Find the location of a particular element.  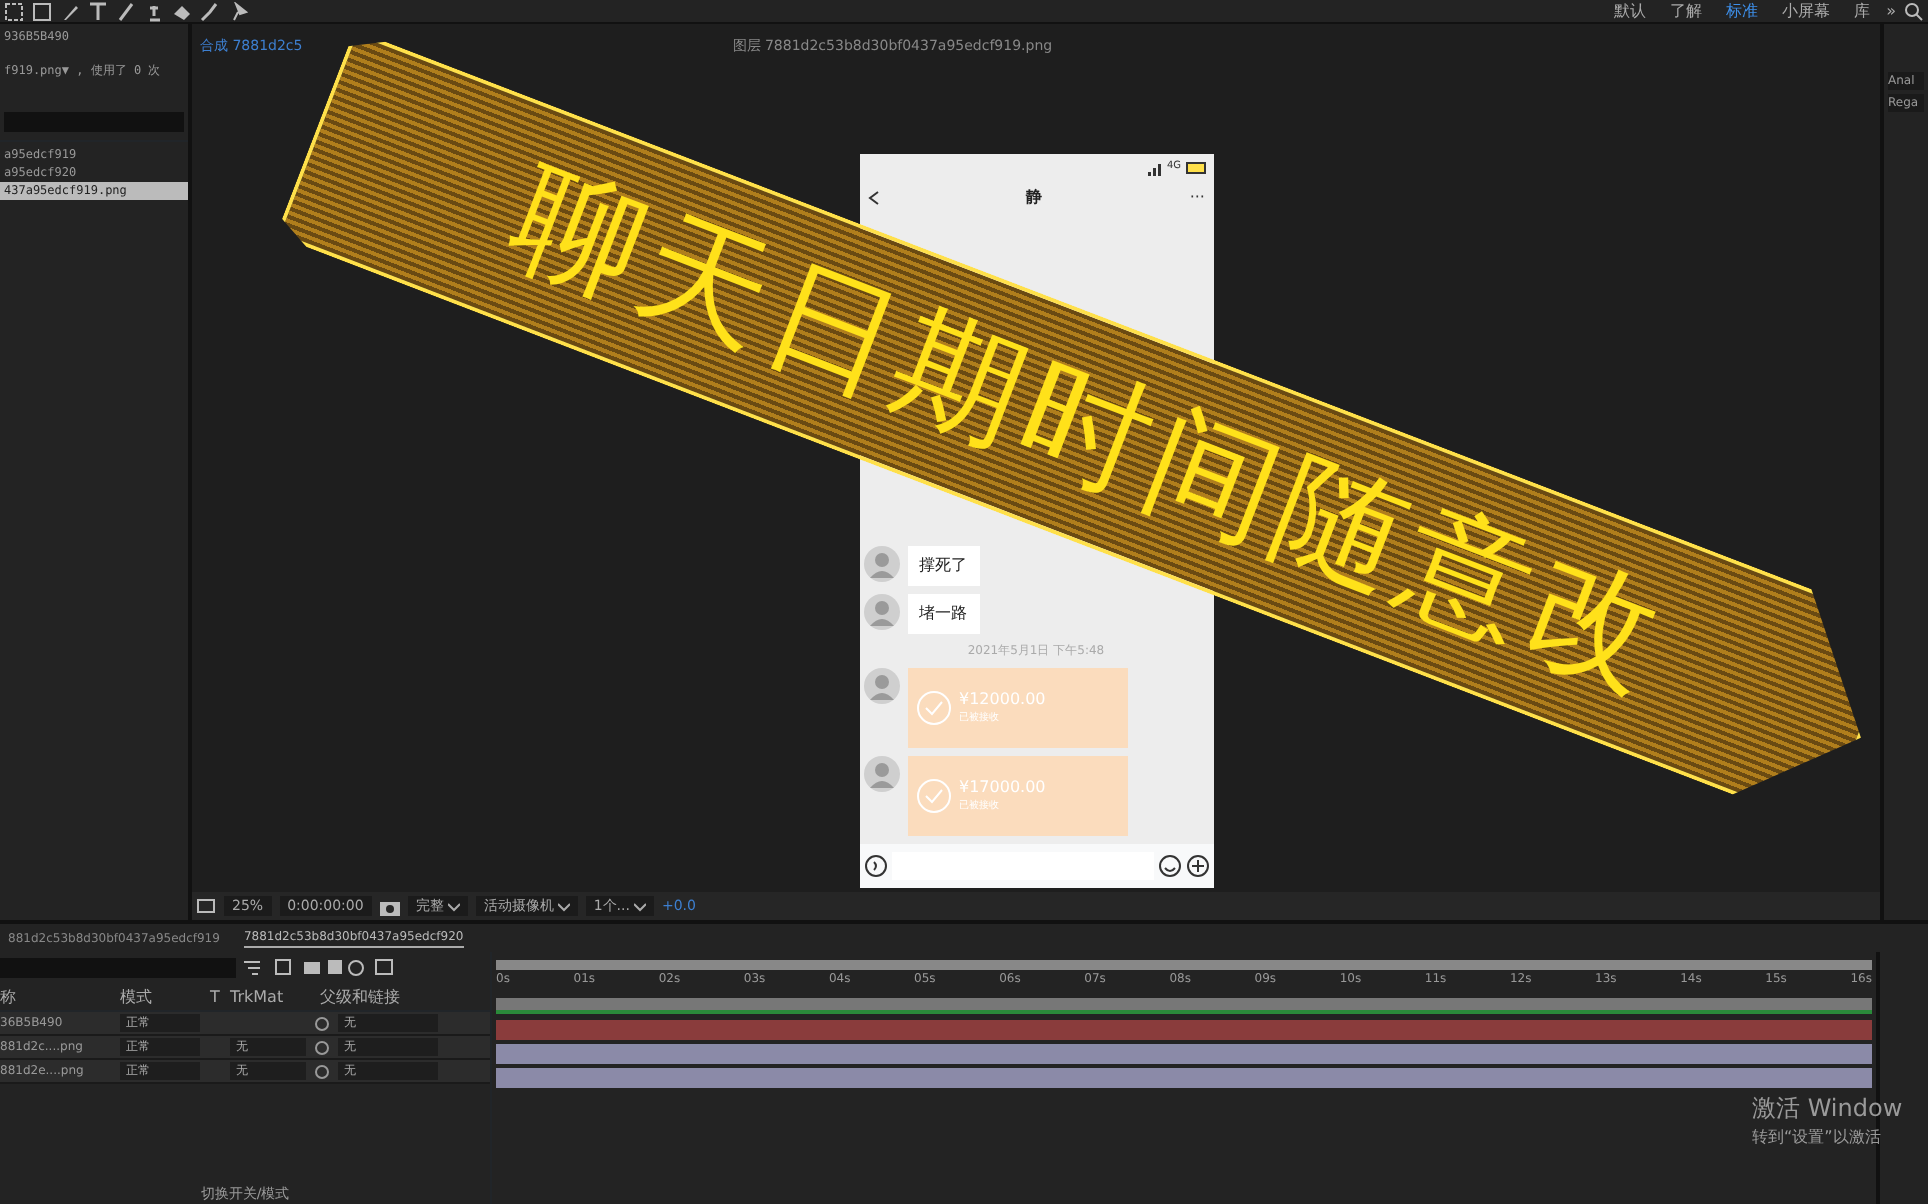

column-header: T is located at coordinates (216, 997).